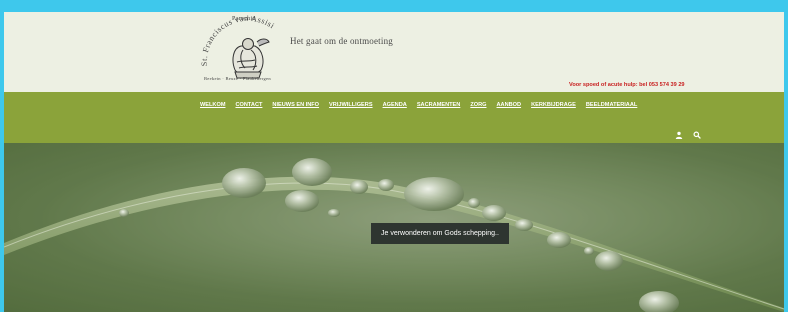 This screenshot has height=312, width=788. What do you see at coordinates (439, 105) in the screenshot?
I see `nav-item-sacramenten: SACRAMENTEN` at bounding box center [439, 105].